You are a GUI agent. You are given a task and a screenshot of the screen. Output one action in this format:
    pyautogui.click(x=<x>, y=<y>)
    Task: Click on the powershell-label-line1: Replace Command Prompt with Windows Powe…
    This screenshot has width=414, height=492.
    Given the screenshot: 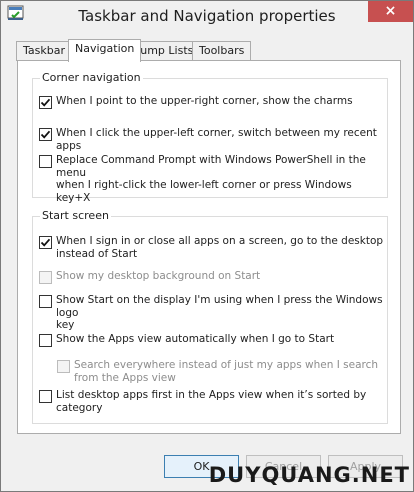 What is the action you would take?
    pyautogui.click(x=211, y=166)
    